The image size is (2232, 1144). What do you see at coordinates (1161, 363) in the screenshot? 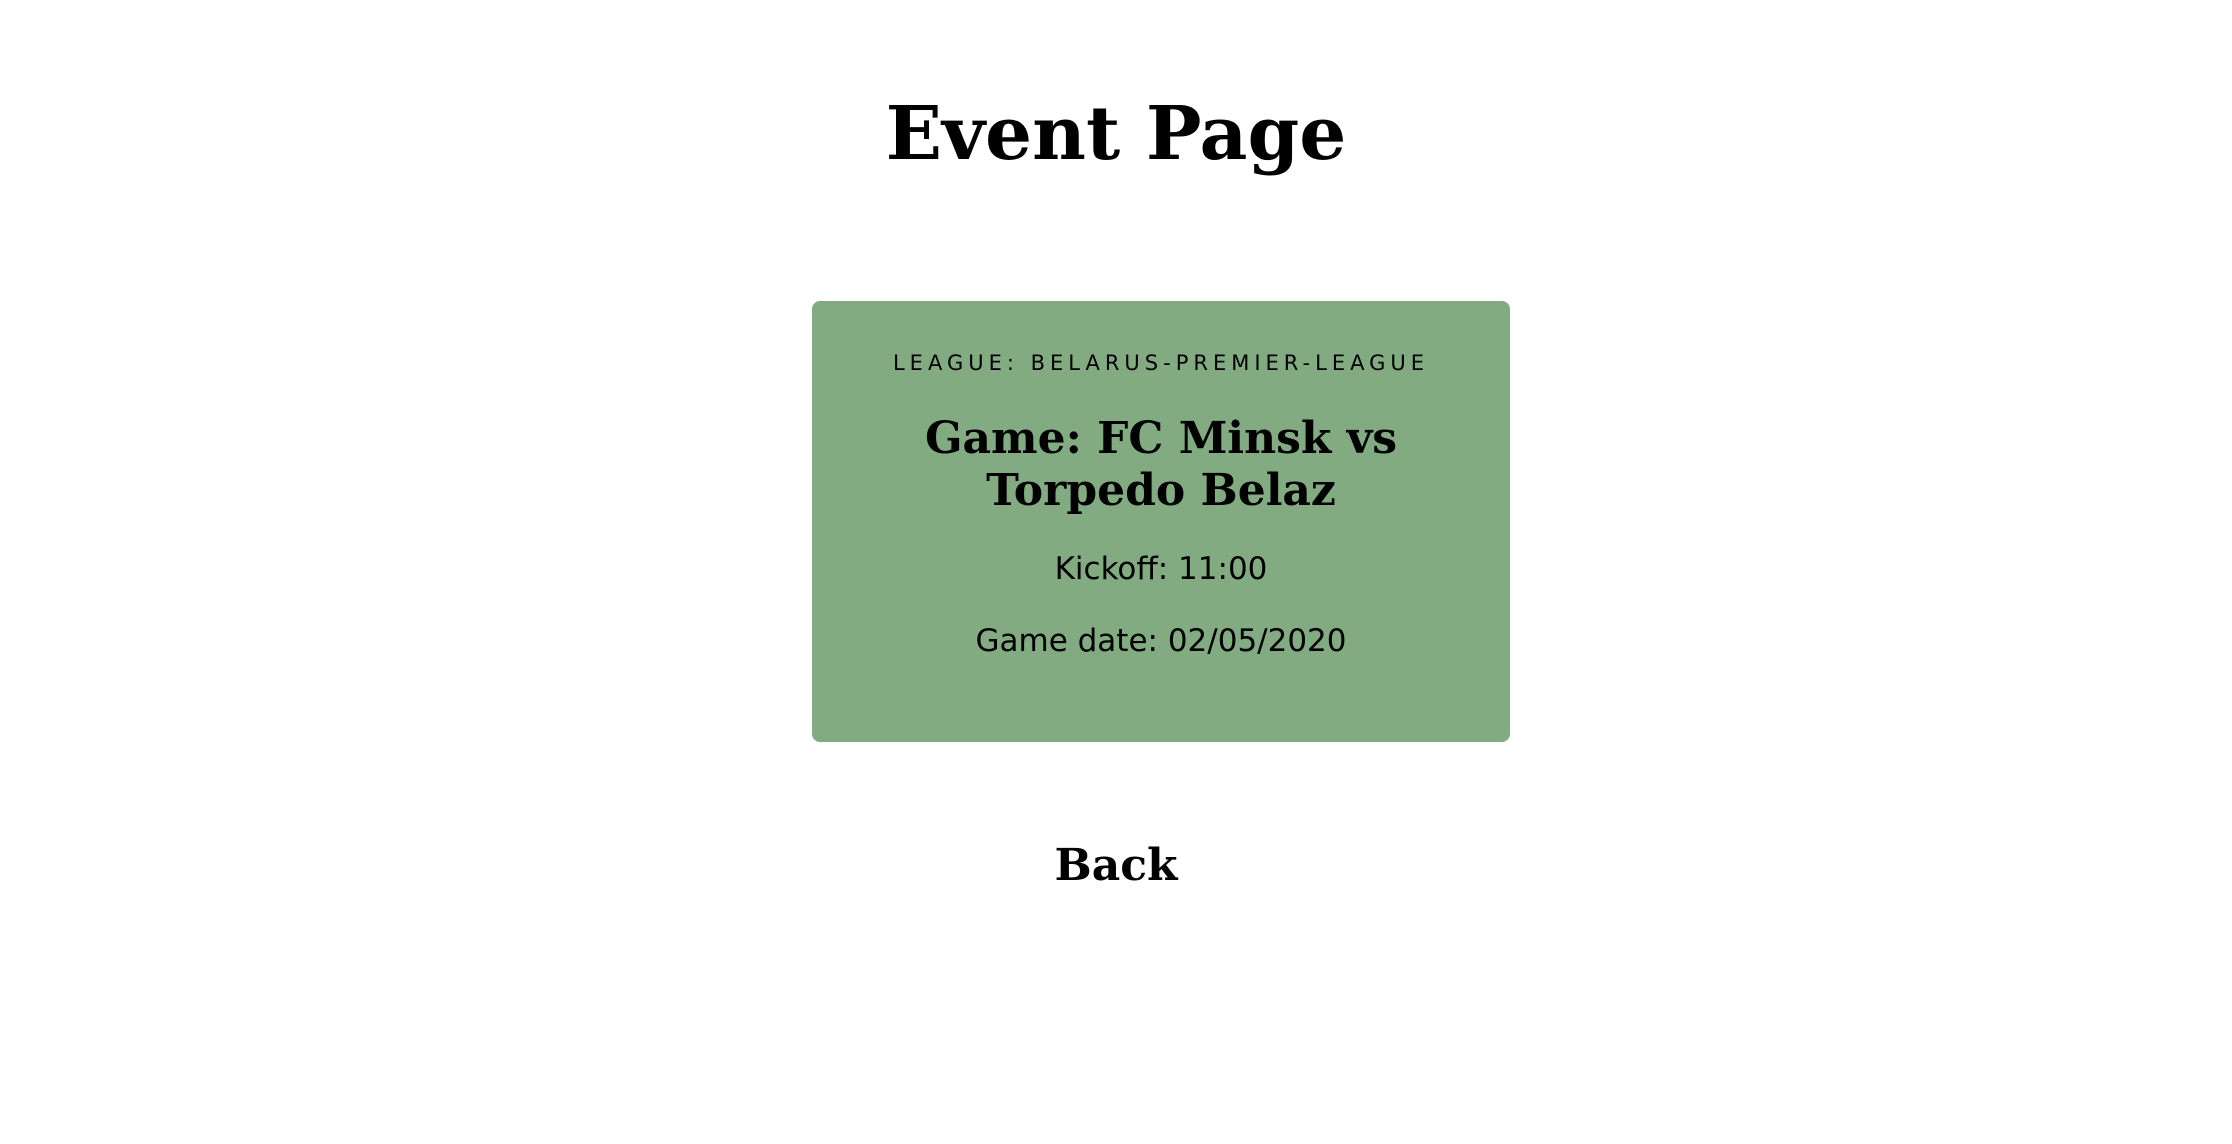
I see `league-label: LEAGUE: BELARUS-PREMIER-LEAGUE` at bounding box center [1161, 363].